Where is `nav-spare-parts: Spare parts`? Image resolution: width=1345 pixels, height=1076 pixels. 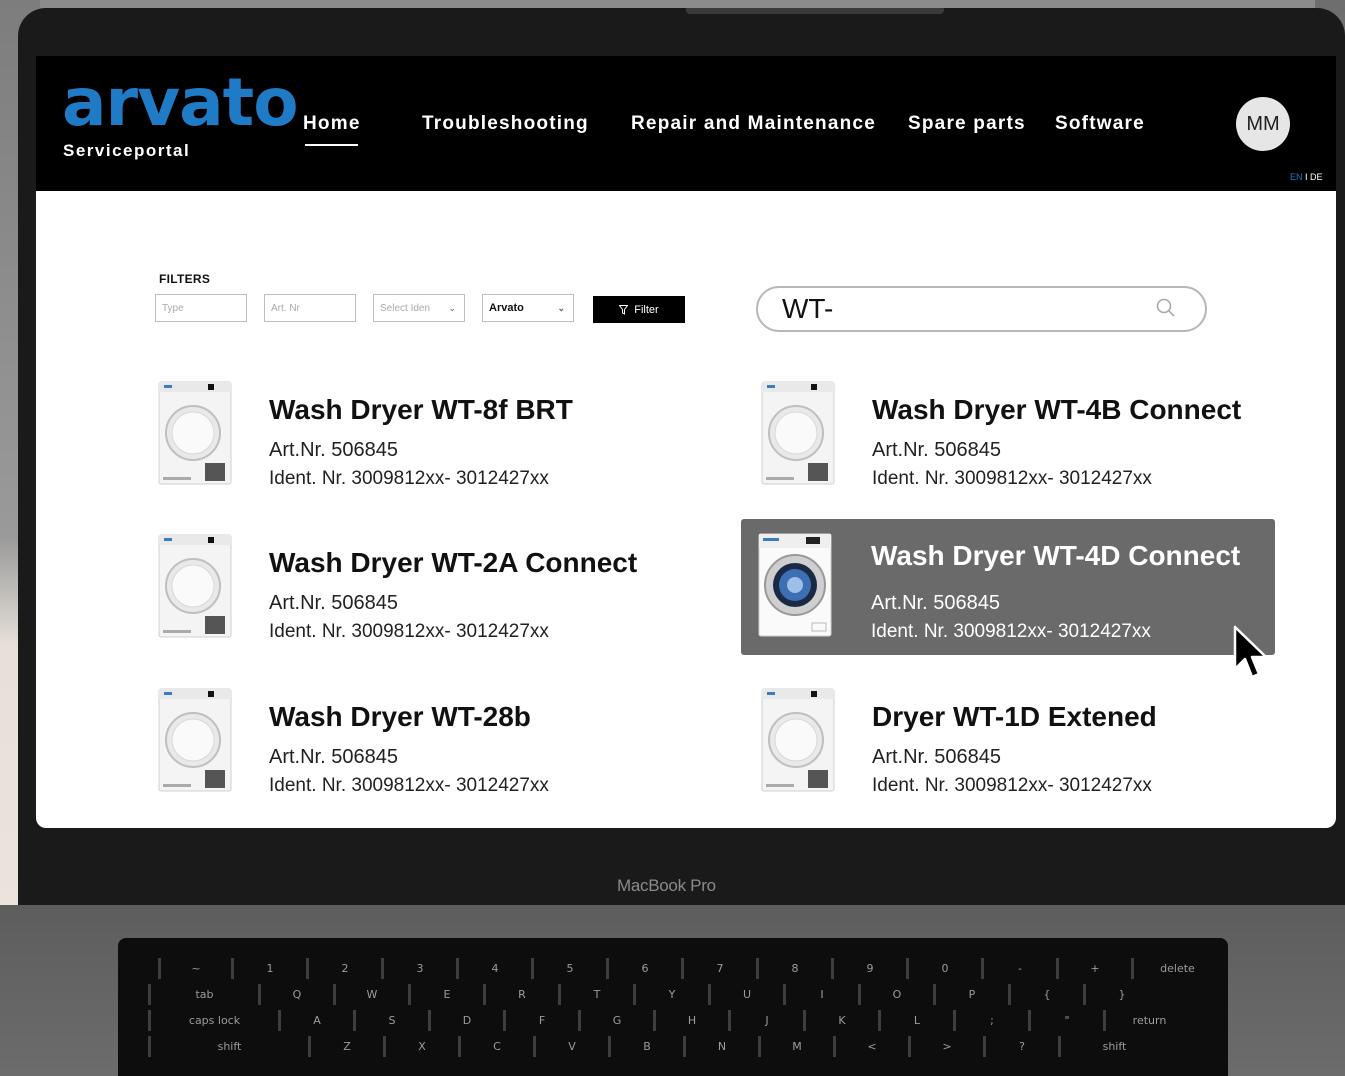
nav-spare-parts: Spare parts is located at coordinates (967, 124).